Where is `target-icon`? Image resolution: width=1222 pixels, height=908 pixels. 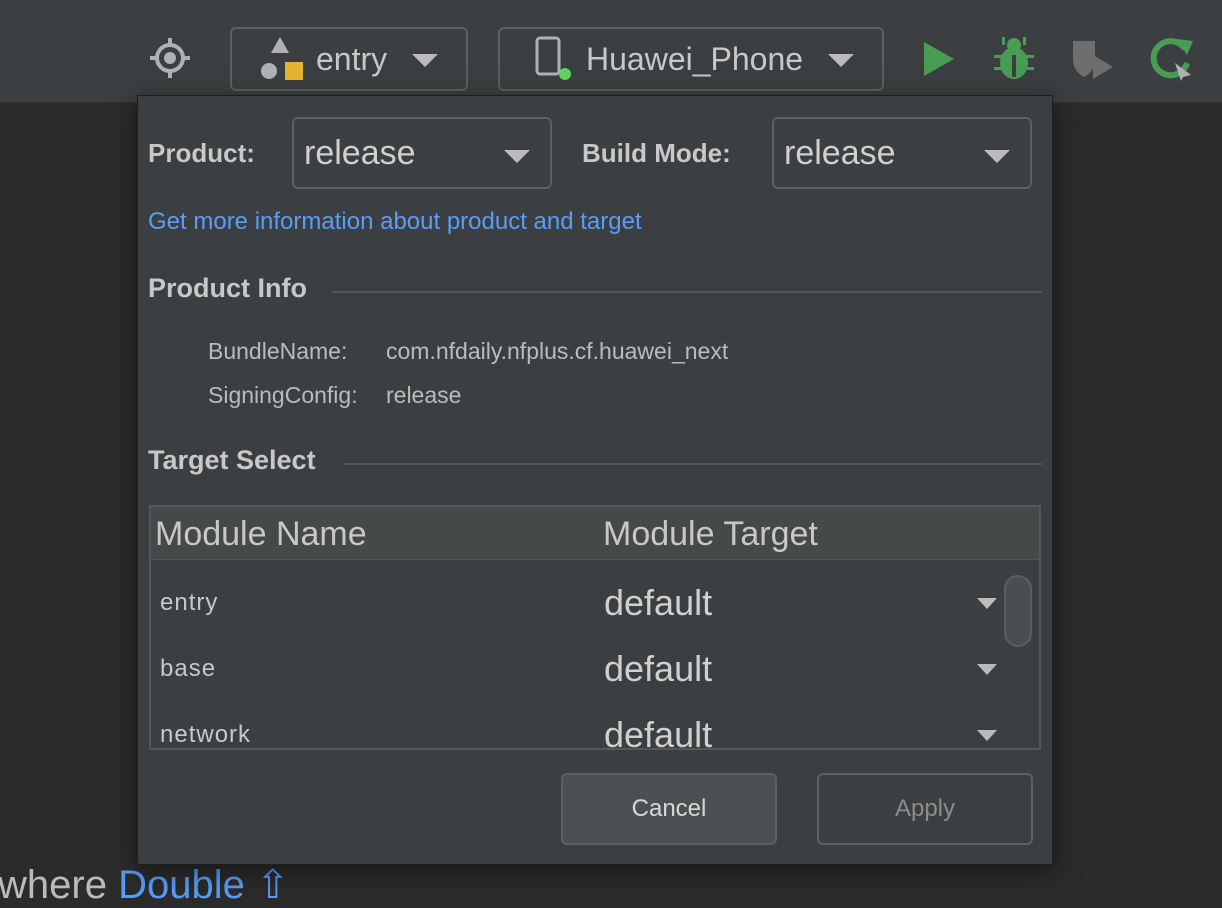 target-icon is located at coordinates (170, 58).